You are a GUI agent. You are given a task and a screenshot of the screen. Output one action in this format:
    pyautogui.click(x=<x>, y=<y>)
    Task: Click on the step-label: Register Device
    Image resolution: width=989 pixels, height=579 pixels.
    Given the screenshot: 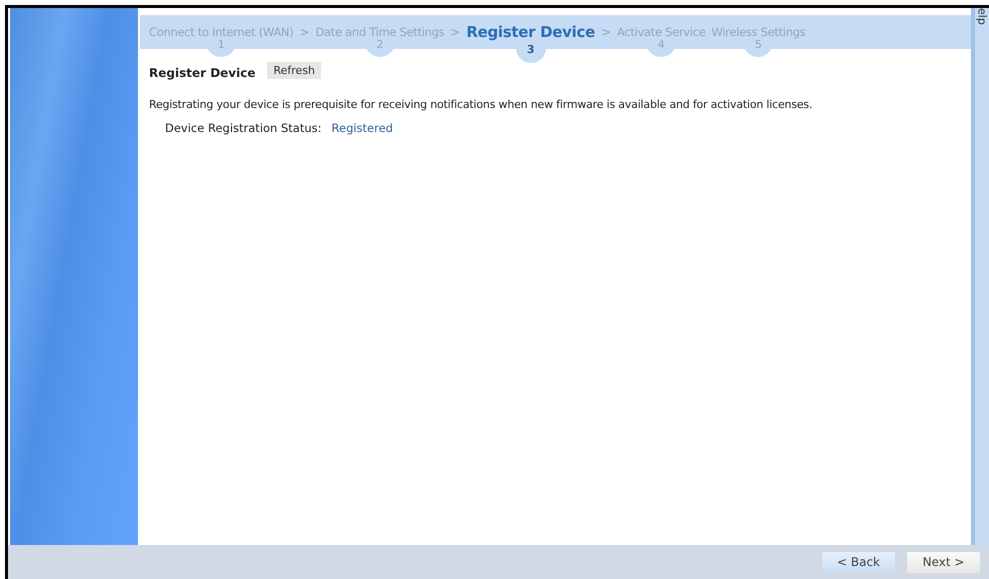 What is the action you would take?
    pyautogui.click(x=530, y=32)
    